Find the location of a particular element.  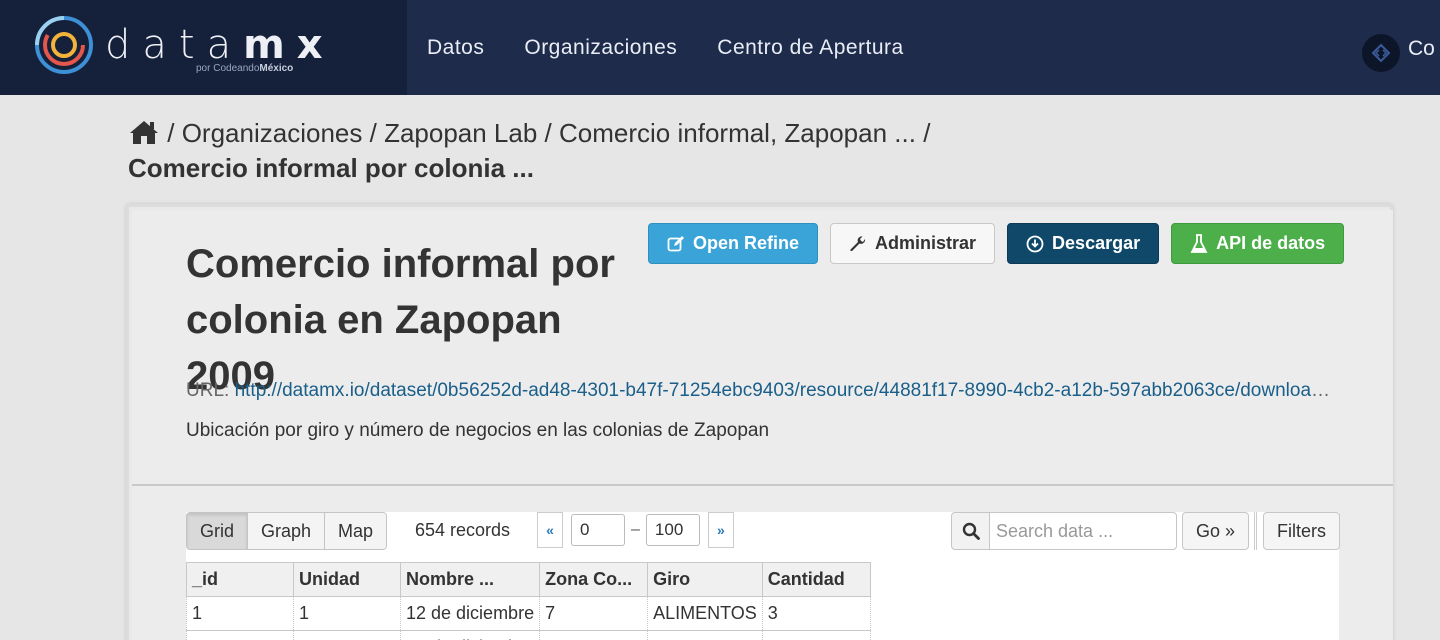

search-box is located at coordinates (1064, 531).